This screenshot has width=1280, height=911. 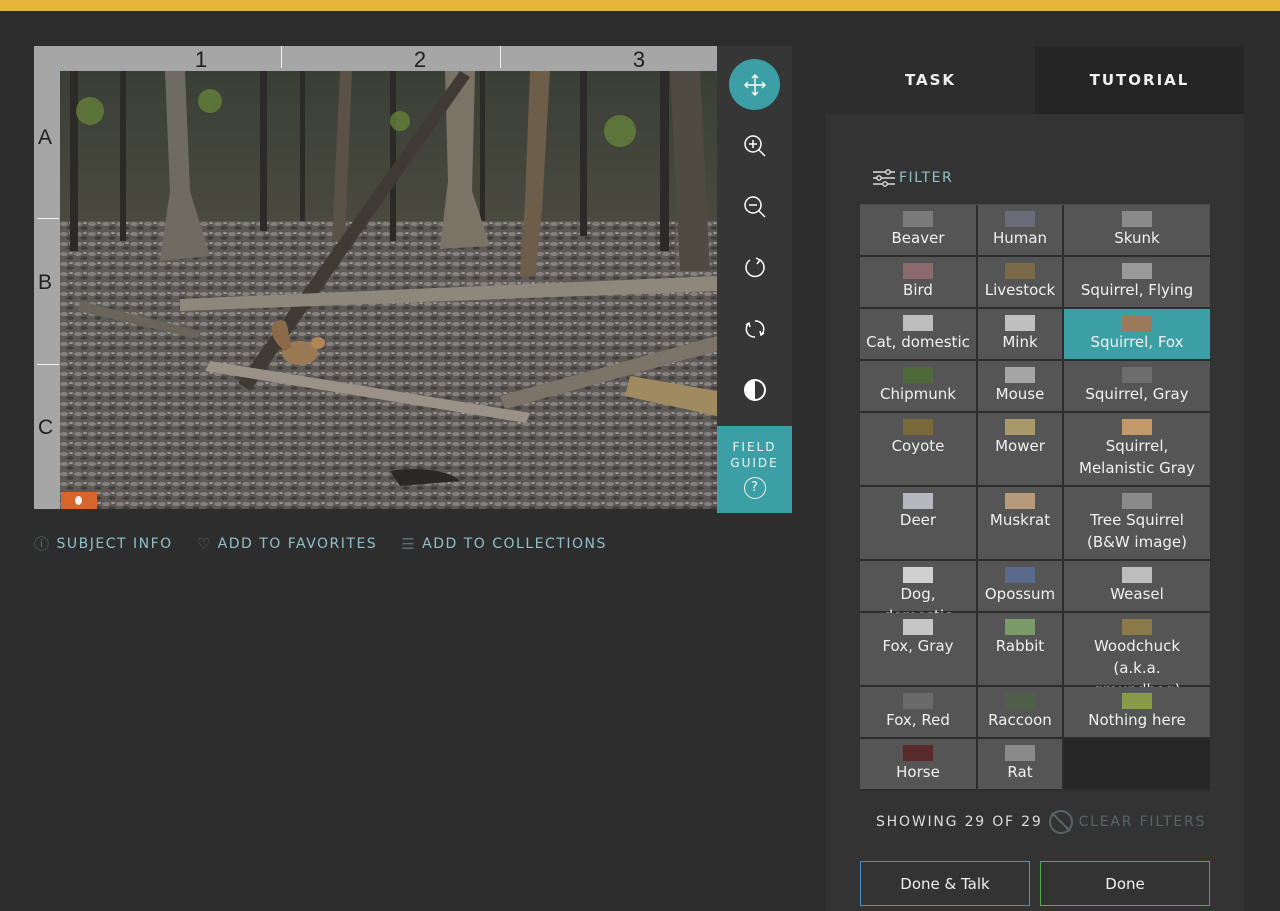 I want to click on grid-column-label: 1, so click(x=201, y=59).